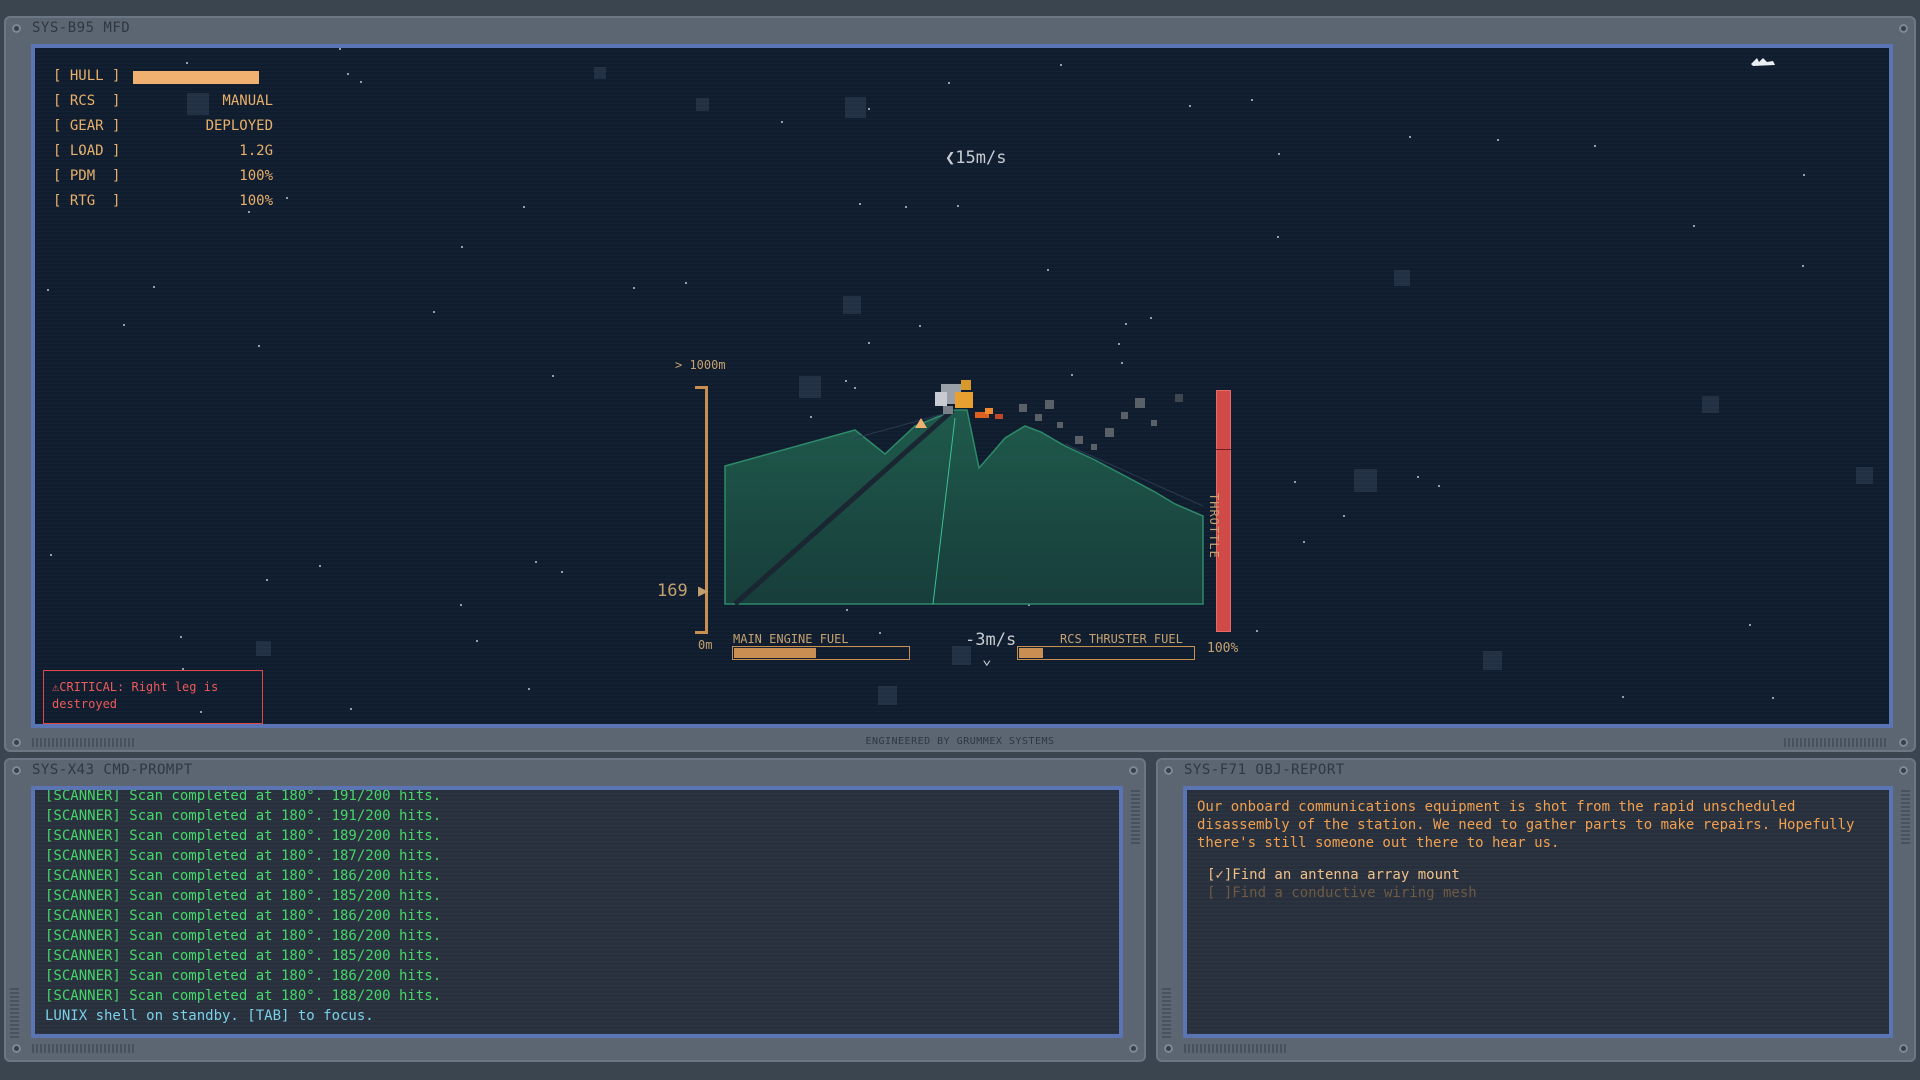 Image resolution: width=1920 pixels, height=1080 pixels. What do you see at coordinates (791, 639) in the screenshot?
I see `main-engine-fuel-label: MAIN ENGINE FUEL` at bounding box center [791, 639].